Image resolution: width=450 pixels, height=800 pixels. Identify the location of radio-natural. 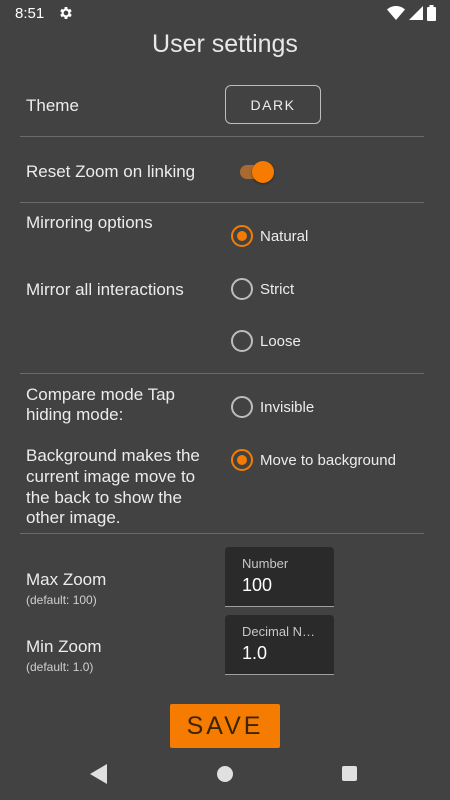
(242, 236).